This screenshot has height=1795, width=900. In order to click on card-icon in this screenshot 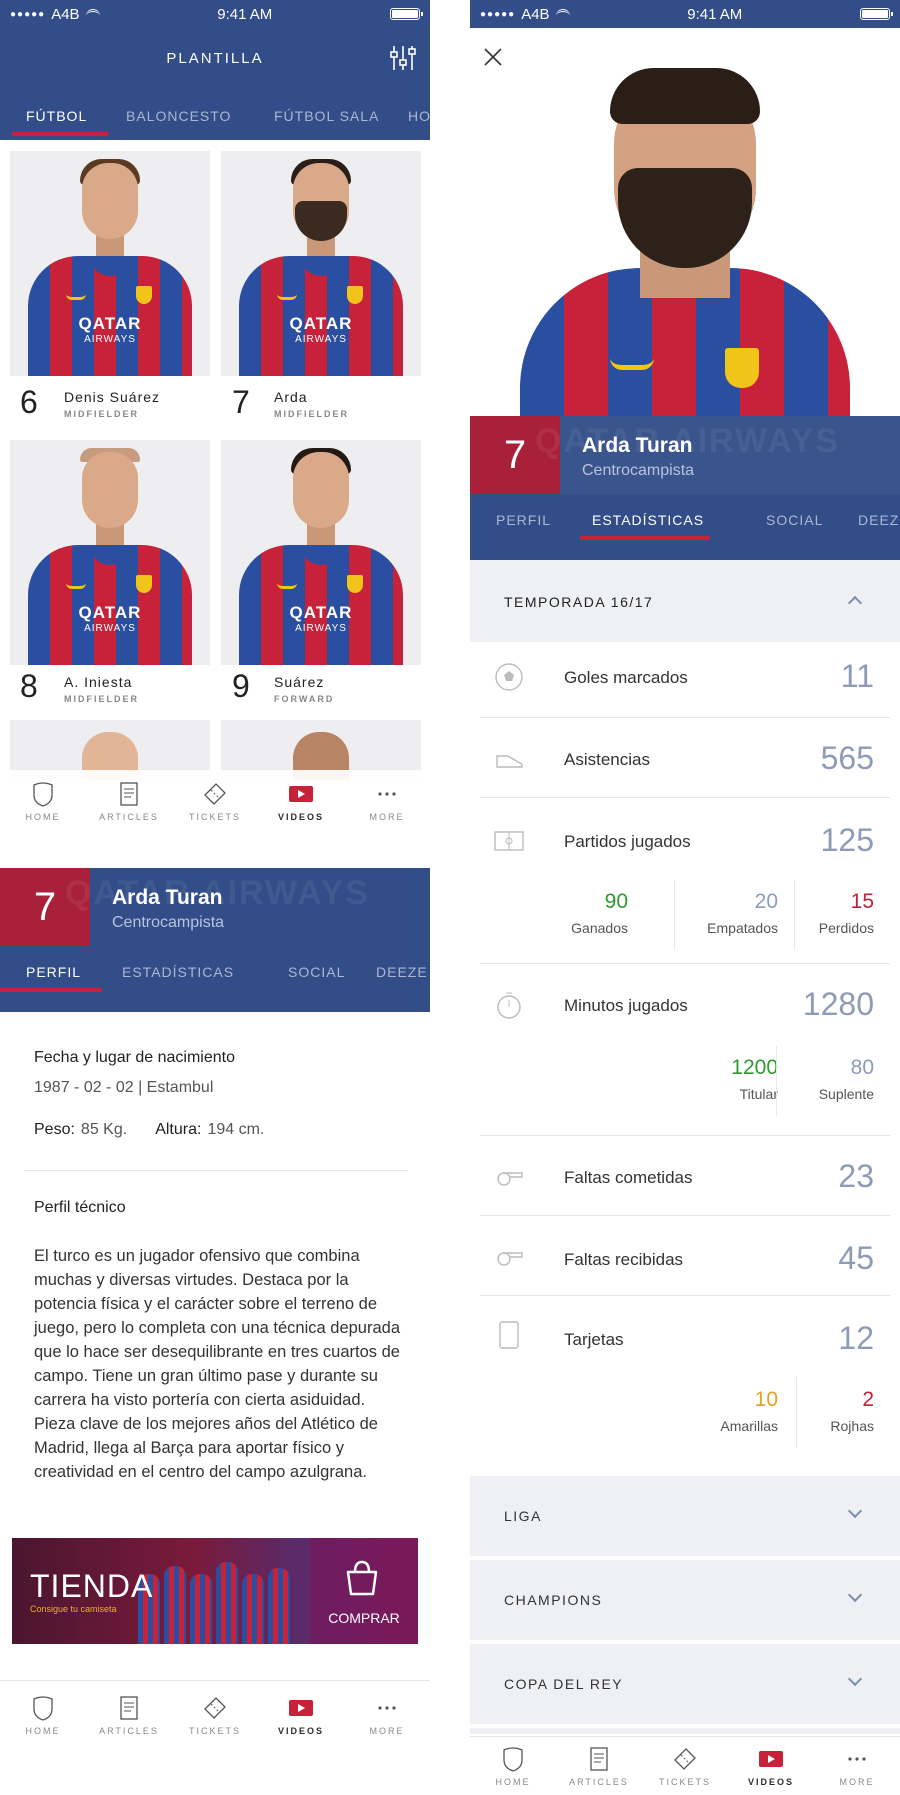, I will do `click(509, 1335)`.